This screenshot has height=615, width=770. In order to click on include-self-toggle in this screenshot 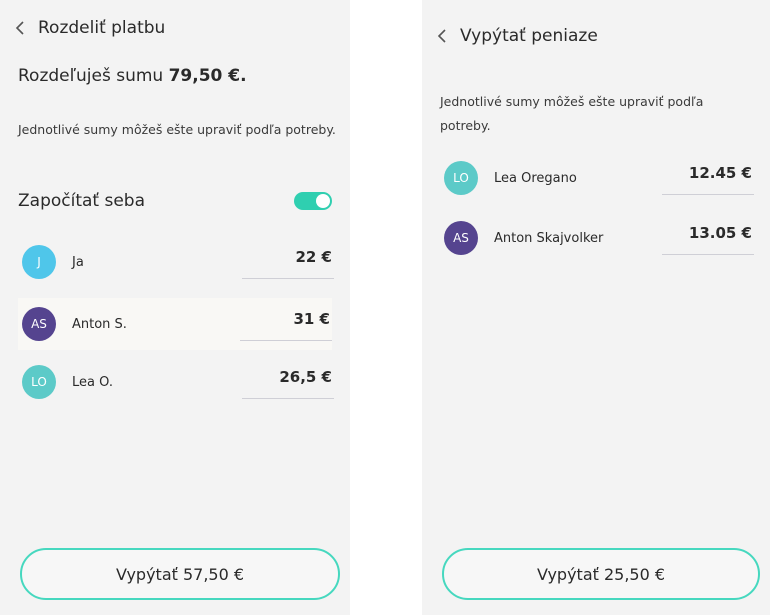, I will do `click(313, 201)`.